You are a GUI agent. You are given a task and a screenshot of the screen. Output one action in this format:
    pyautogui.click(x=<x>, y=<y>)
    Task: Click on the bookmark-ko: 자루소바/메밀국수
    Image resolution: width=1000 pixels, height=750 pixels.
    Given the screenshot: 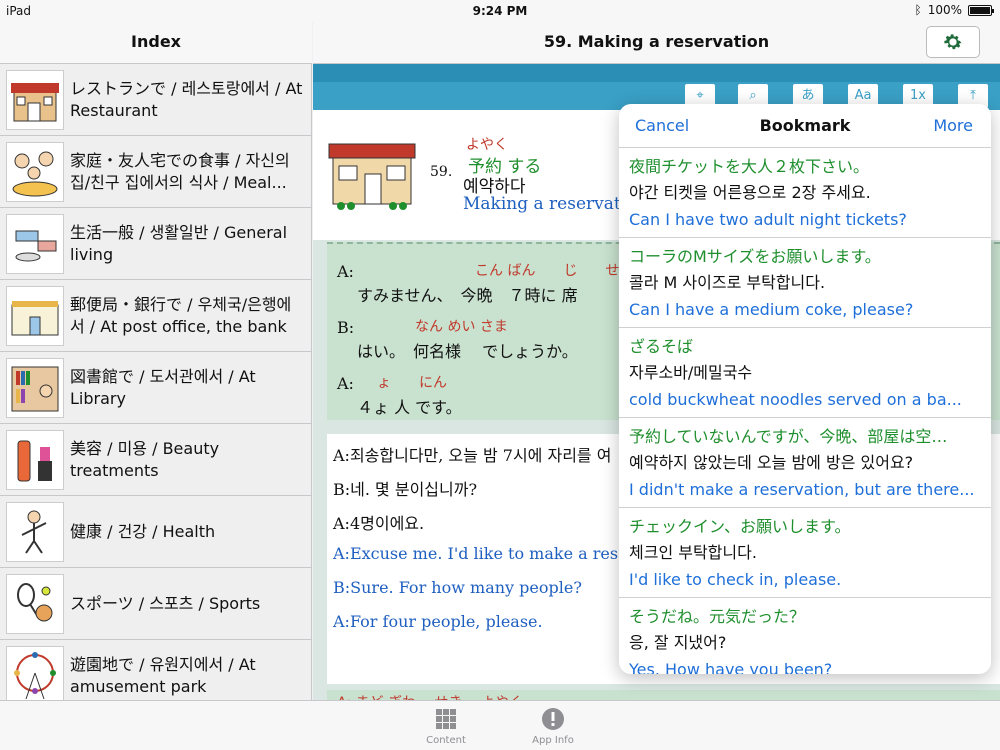 What is the action you would take?
    pyautogui.click(x=691, y=372)
    